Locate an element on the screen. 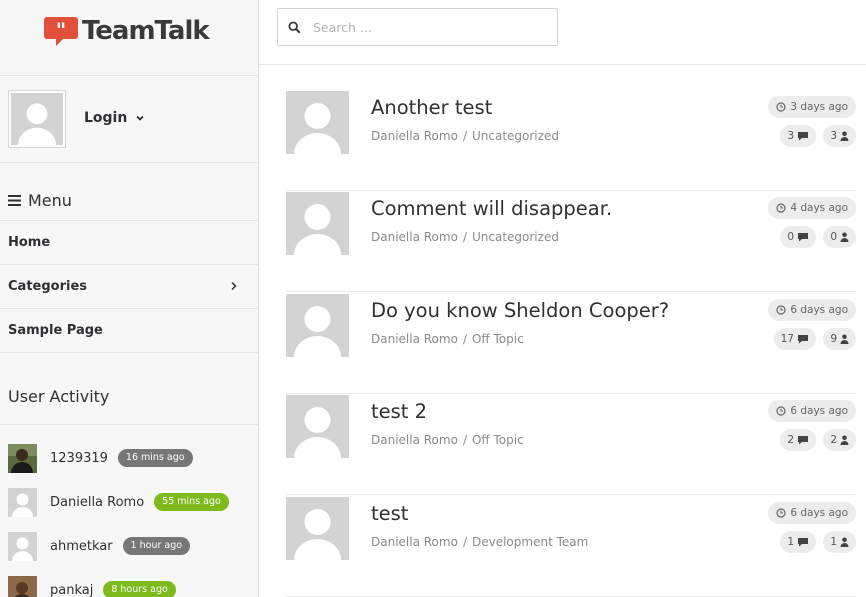 Image resolution: width=866 pixels, height=597 pixels. speech-bubble-logo-icon: " is located at coordinates (61, 31).